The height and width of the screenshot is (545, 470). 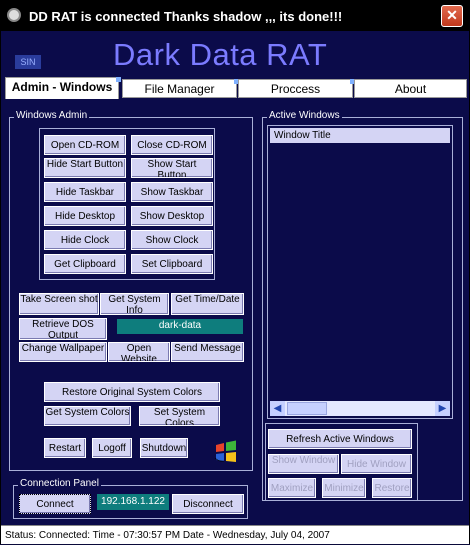 What do you see at coordinates (376, 464) in the screenshot?
I see `hide-window-button: Hide Window` at bounding box center [376, 464].